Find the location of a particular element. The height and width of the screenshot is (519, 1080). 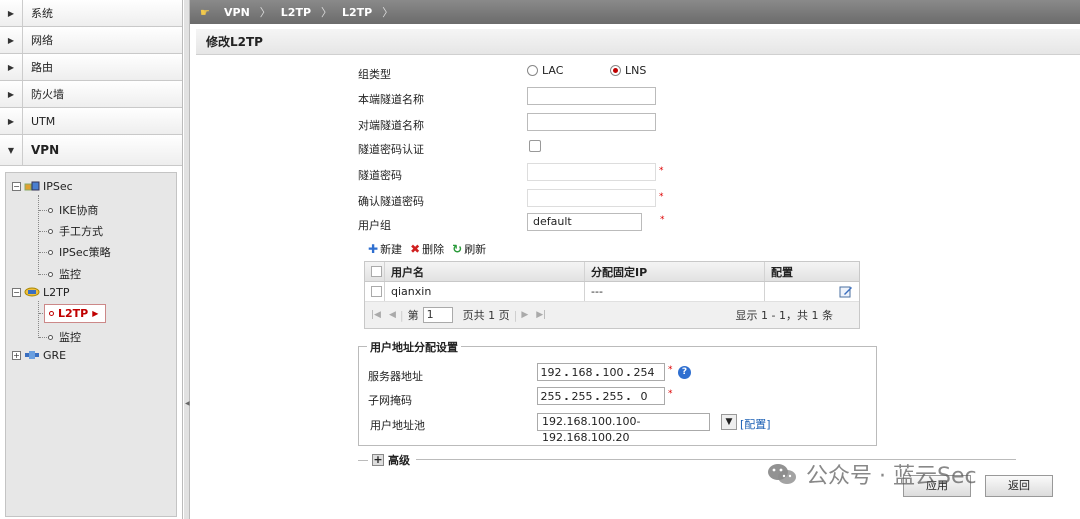

menu-firewall: ▶ 防火墙 is located at coordinates (91, 94).